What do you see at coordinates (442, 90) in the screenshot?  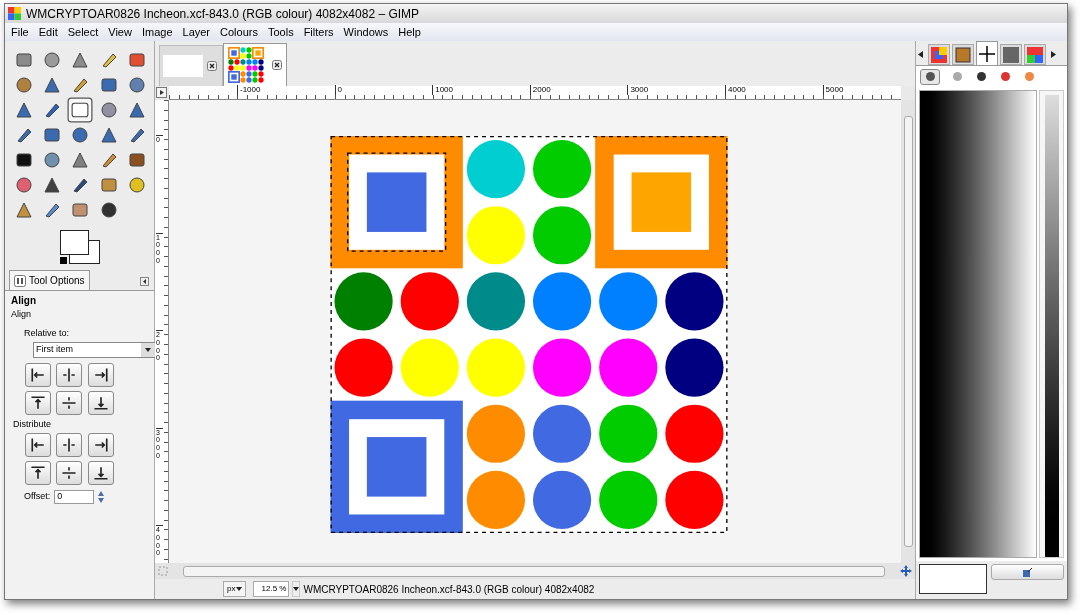 I see `ruler-label: 1000` at bounding box center [442, 90].